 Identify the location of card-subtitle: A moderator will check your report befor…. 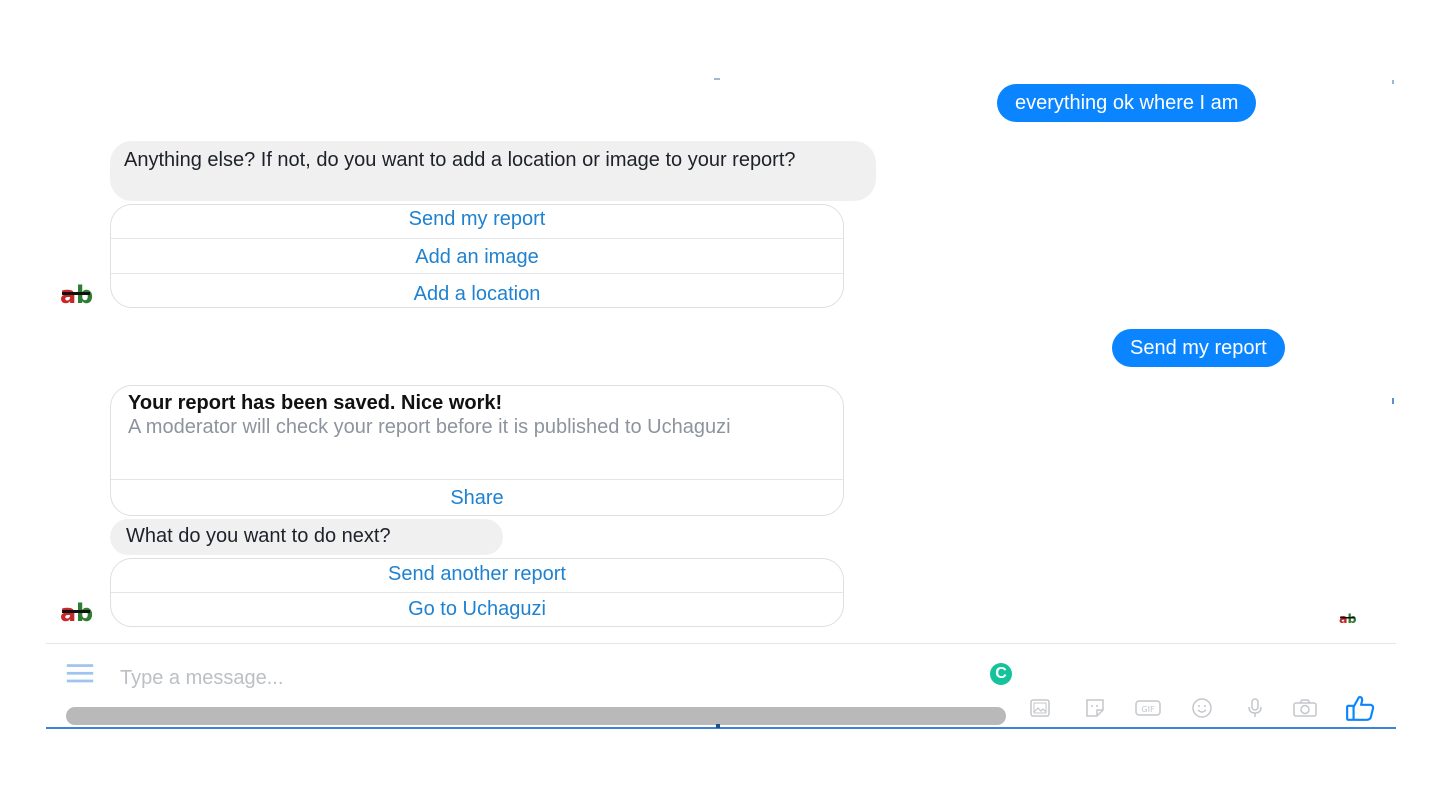
(429, 427).